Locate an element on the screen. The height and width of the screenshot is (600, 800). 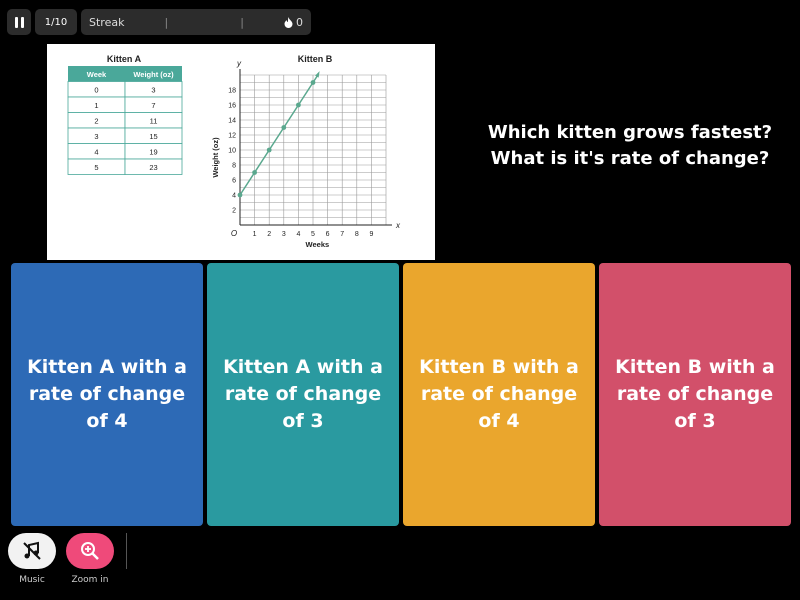
kitten-a-table: Kitten AWeek Weight (oz) 0 3 1 7 2 11 3 15 4 19 5 23 is located at coordinates (125, 114).